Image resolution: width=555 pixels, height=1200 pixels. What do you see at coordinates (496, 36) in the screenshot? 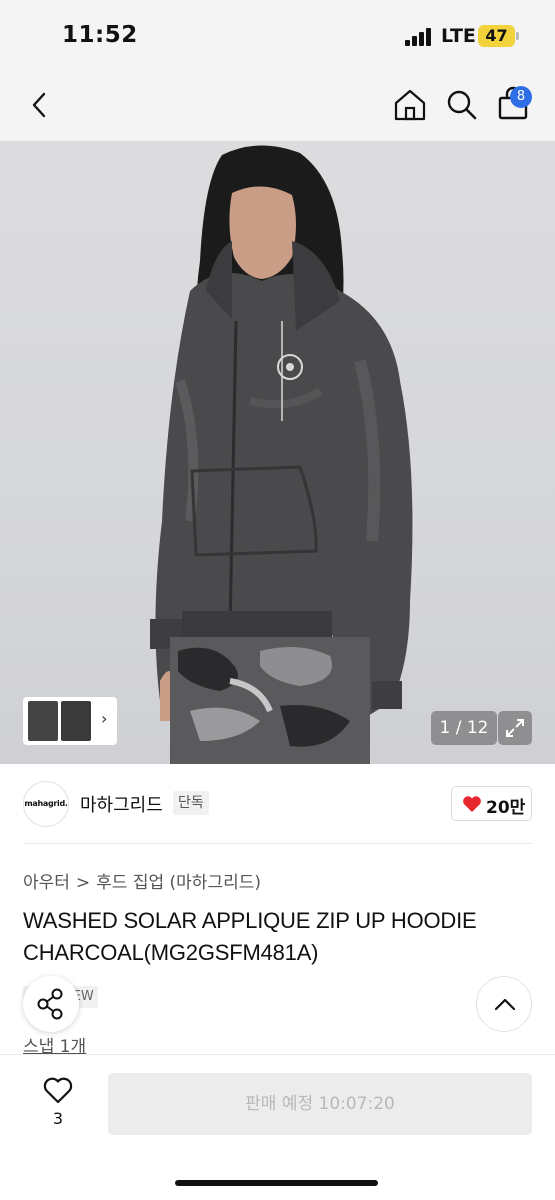
I see `battery-level: 47` at bounding box center [496, 36].